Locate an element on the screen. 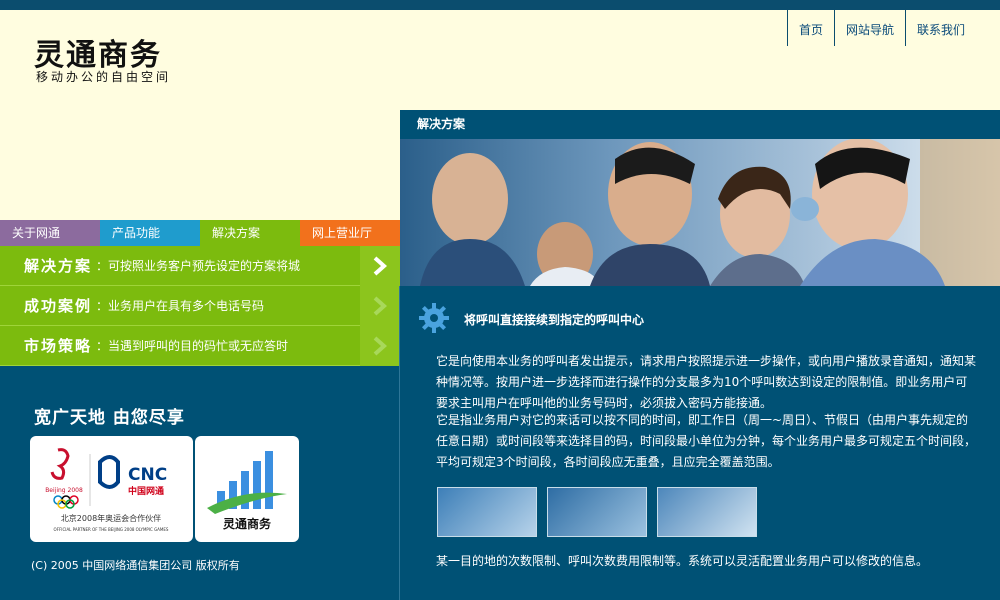 This screenshot has width=1000, height=600. thumbnail-laptop is located at coordinates (487, 512).